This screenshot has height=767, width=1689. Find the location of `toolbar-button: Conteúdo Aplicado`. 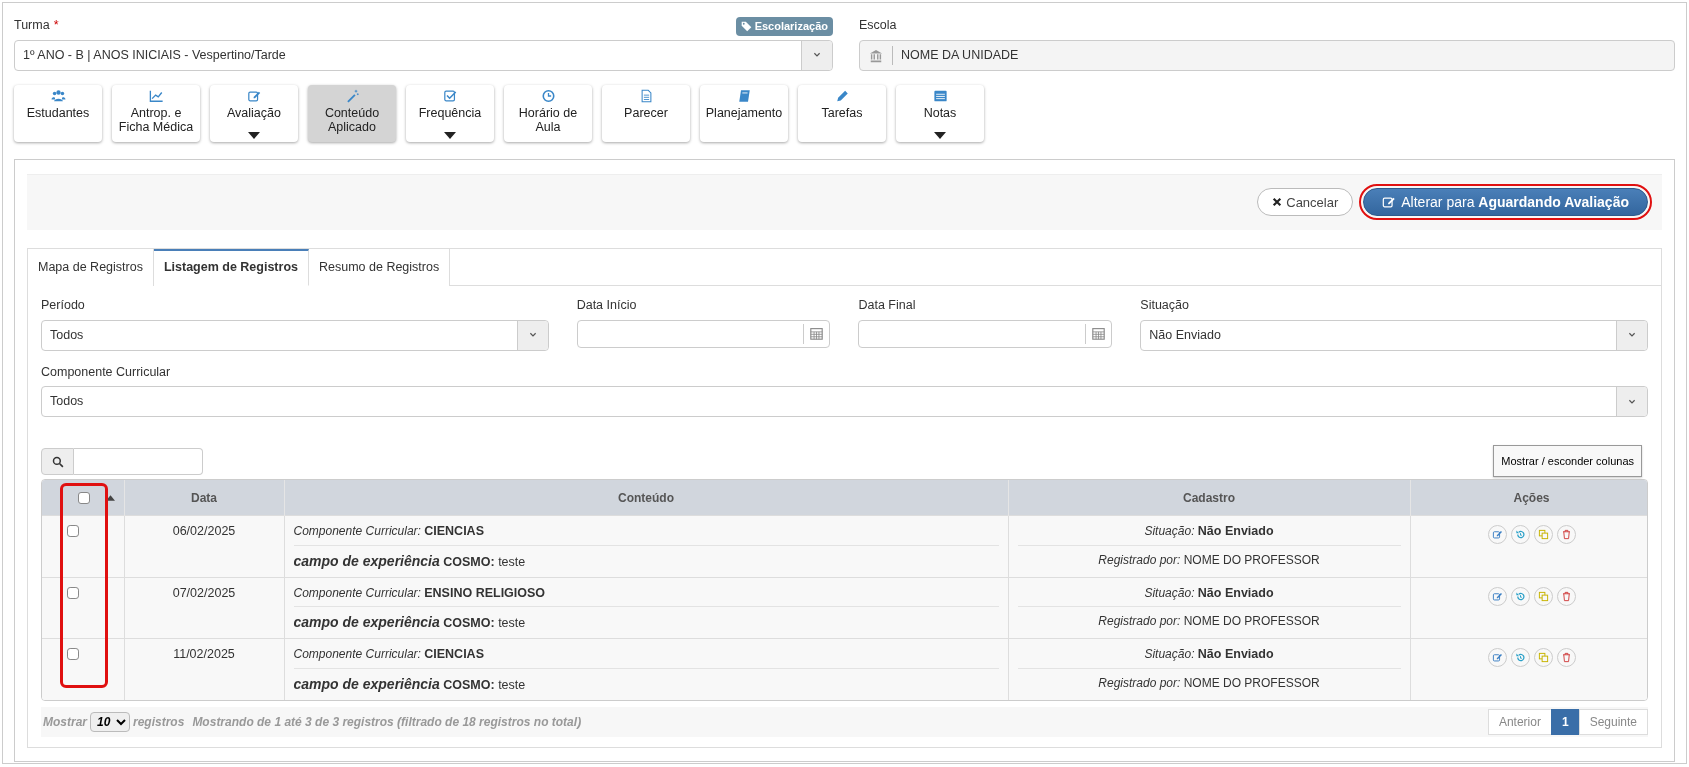

toolbar-button: Conteúdo Aplicado is located at coordinates (352, 113).